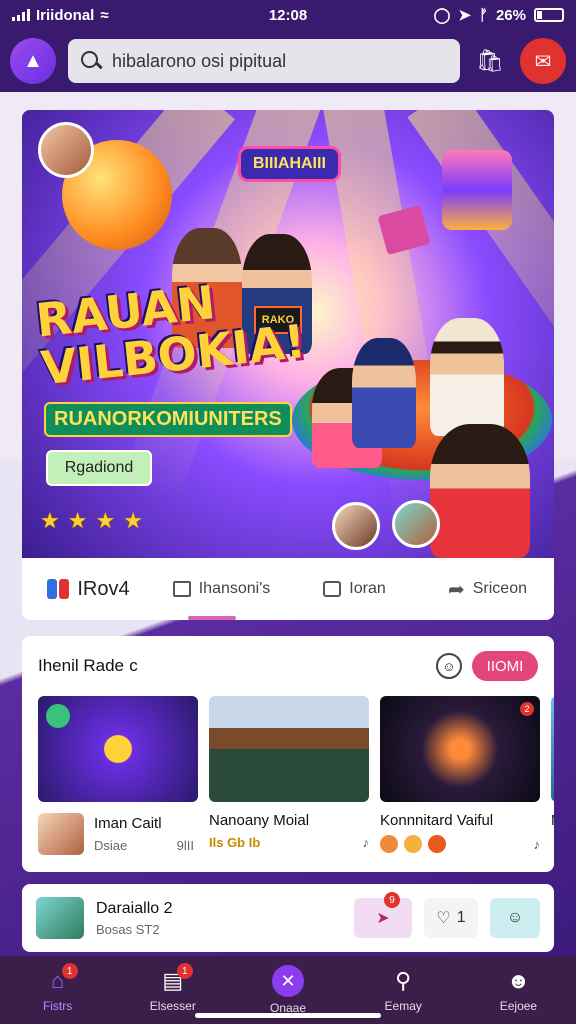 This screenshot has height=1024, width=576. Describe the element at coordinates (172, 988) in the screenshot. I see `nav-list: ▤ 1 Elsesser` at that location.